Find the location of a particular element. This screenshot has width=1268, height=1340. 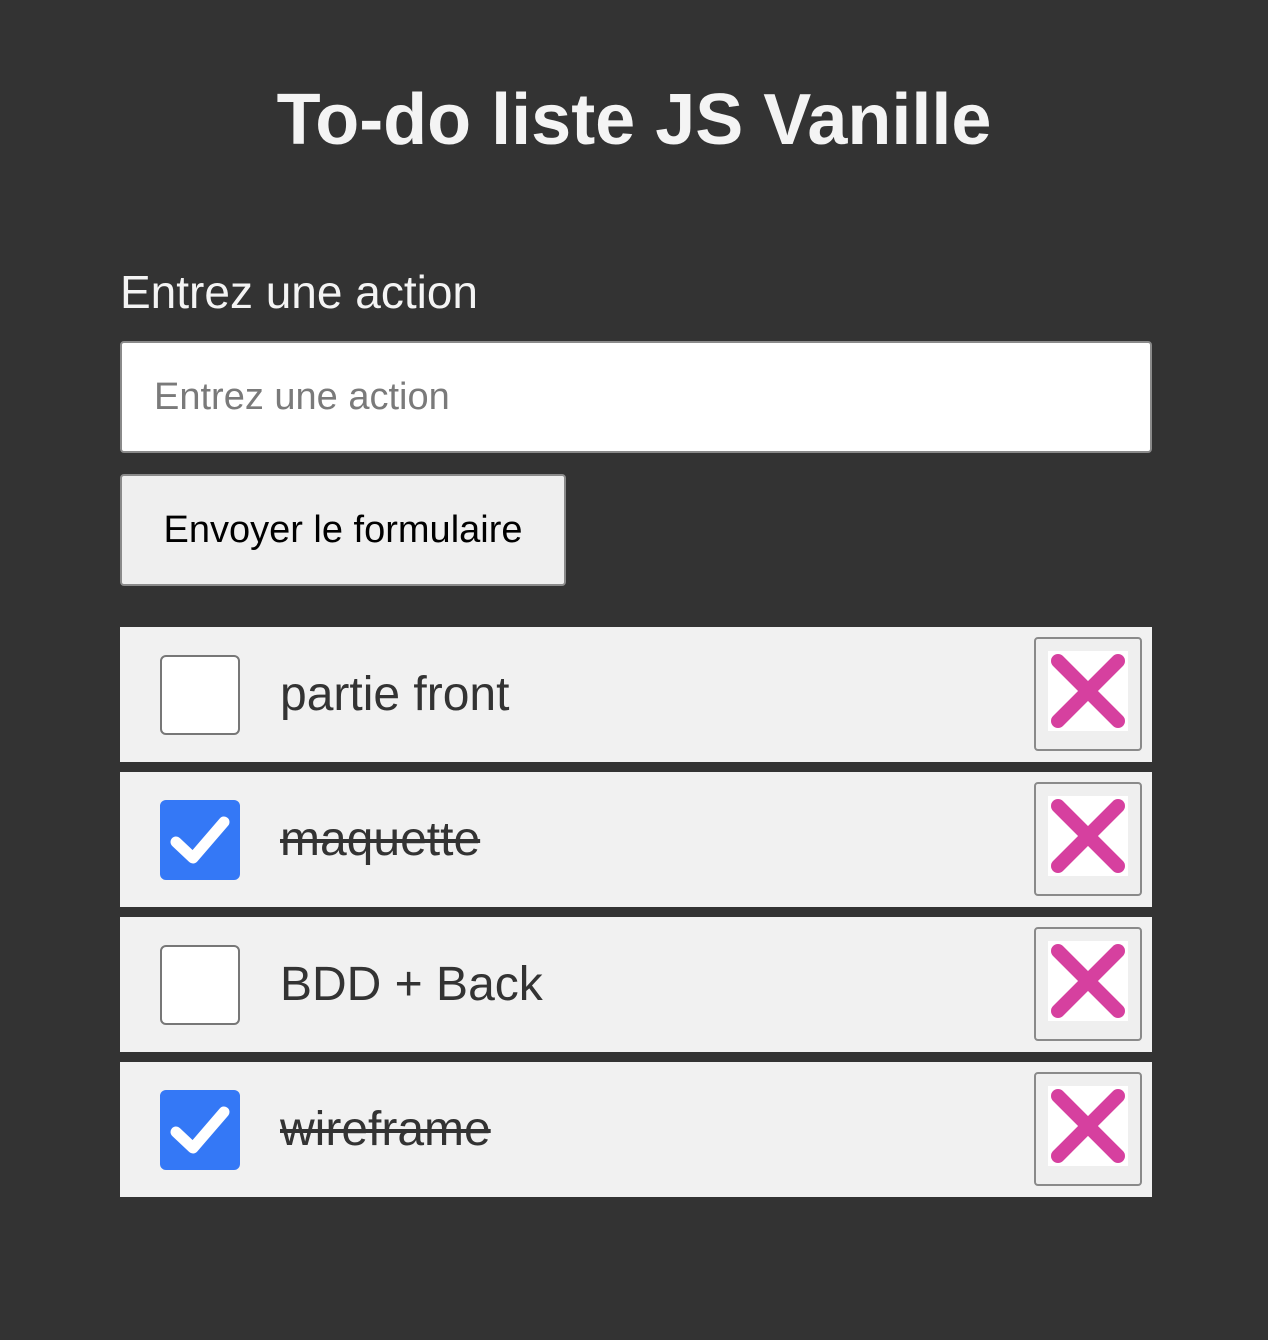

todo-item: BDD + Back is located at coordinates (636, 984).